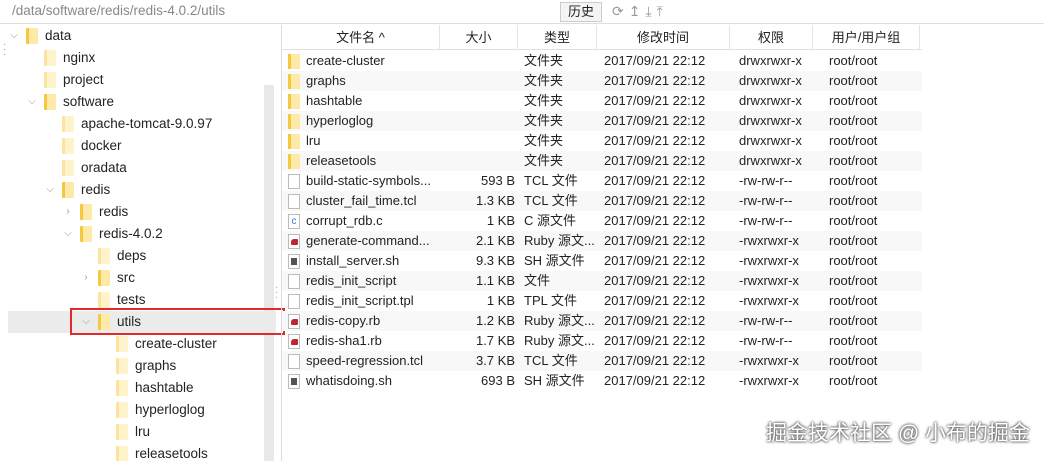 The image size is (1044, 461). Describe the element at coordinates (89, 101) in the screenshot. I see `tree-item-label: software` at that location.